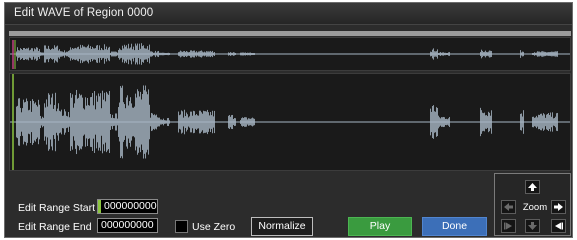 The height and width of the screenshot is (240, 577). I want to click on zoom-label: Zoom, so click(535, 207).